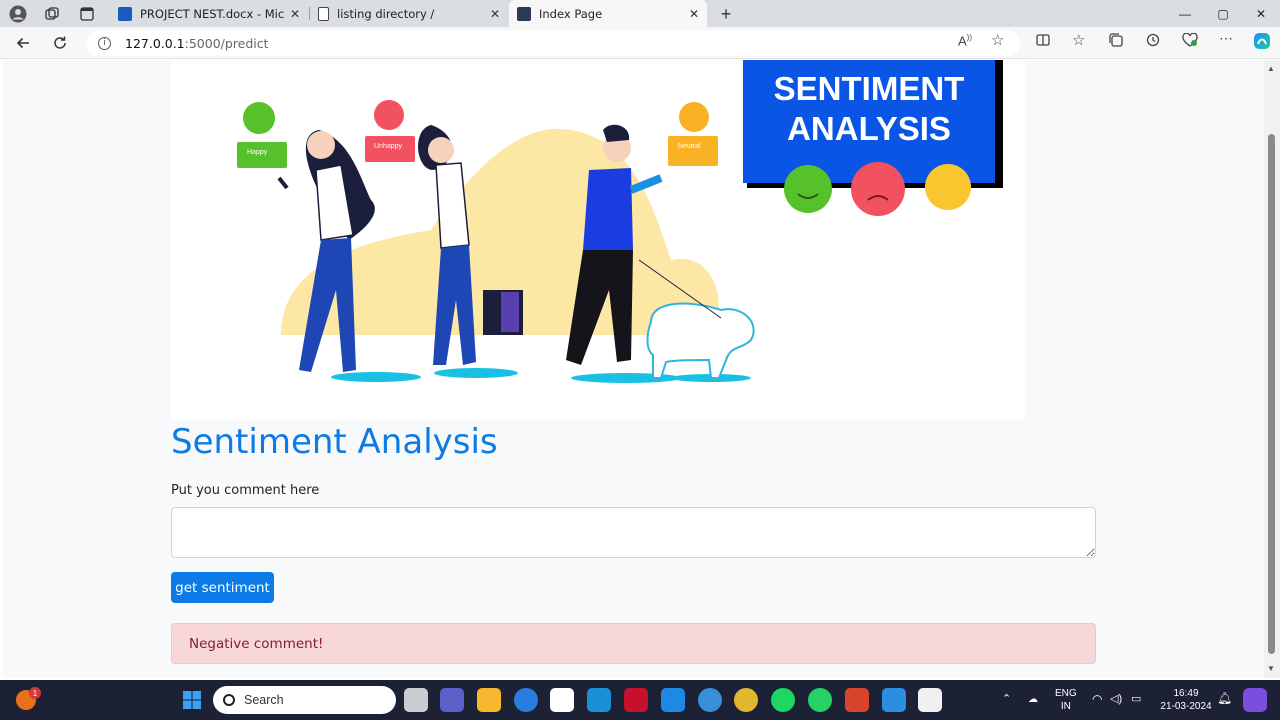  Describe the element at coordinates (52, 14) in the screenshot. I see `workspaces-icon` at that location.